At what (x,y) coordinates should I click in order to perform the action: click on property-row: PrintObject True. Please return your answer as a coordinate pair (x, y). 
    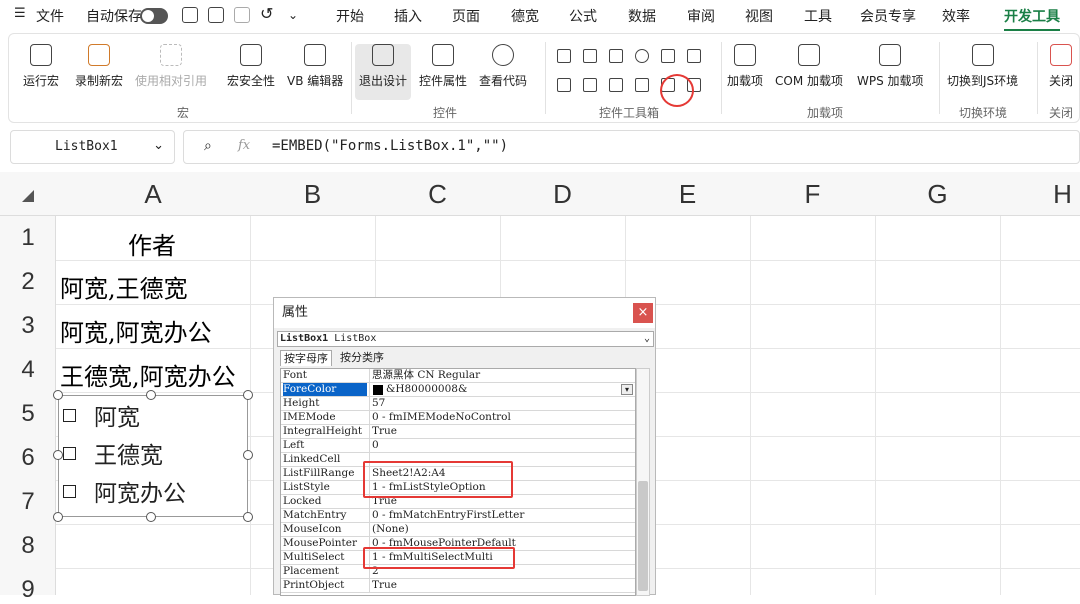
    Looking at the image, I should click on (458, 586).